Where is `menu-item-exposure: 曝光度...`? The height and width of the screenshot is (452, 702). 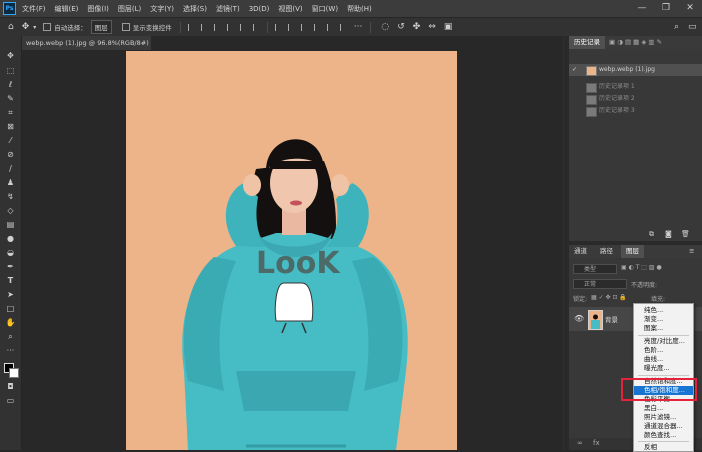
menu-item-exposure: 曝光度... is located at coordinates (663, 368).